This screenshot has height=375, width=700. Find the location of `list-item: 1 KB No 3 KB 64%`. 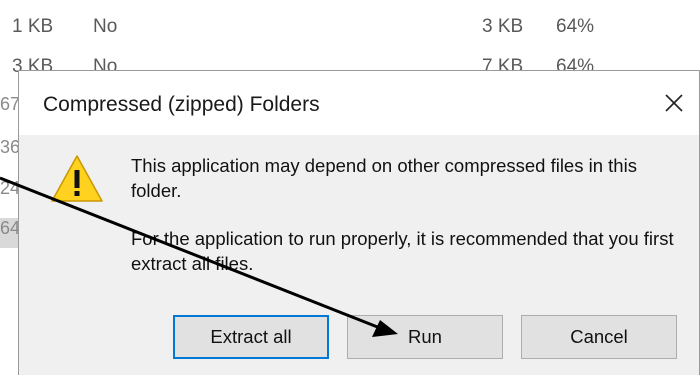

list-item: 1 KB No 3 KB 64% is located at coordinates (350, 27).